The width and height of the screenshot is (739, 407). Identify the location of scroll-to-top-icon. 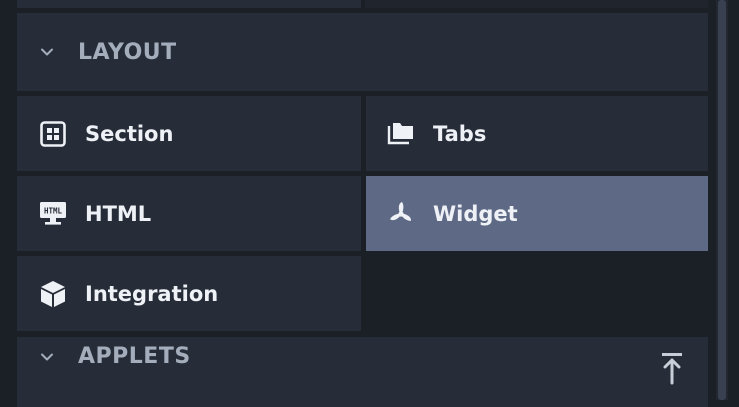
(672, 369).